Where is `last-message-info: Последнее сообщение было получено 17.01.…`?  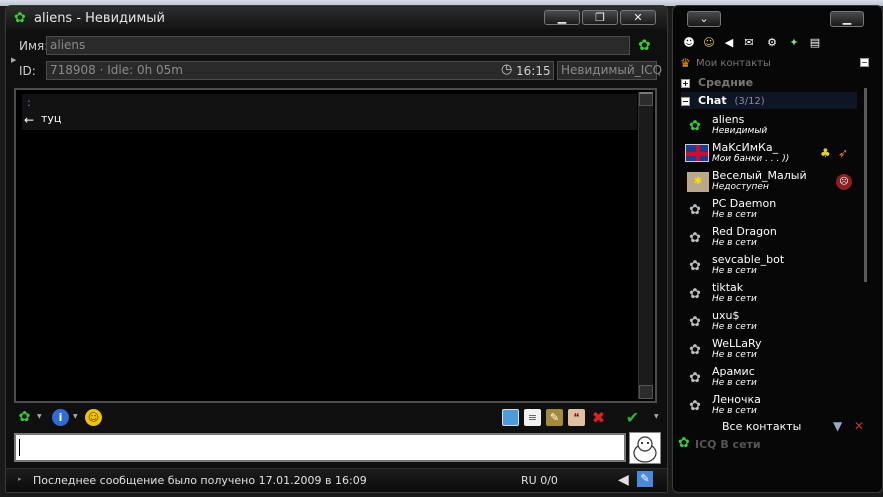 last-message-info: Последнее сообщение было получено 17.01.… is located at coordinates (200, 480).